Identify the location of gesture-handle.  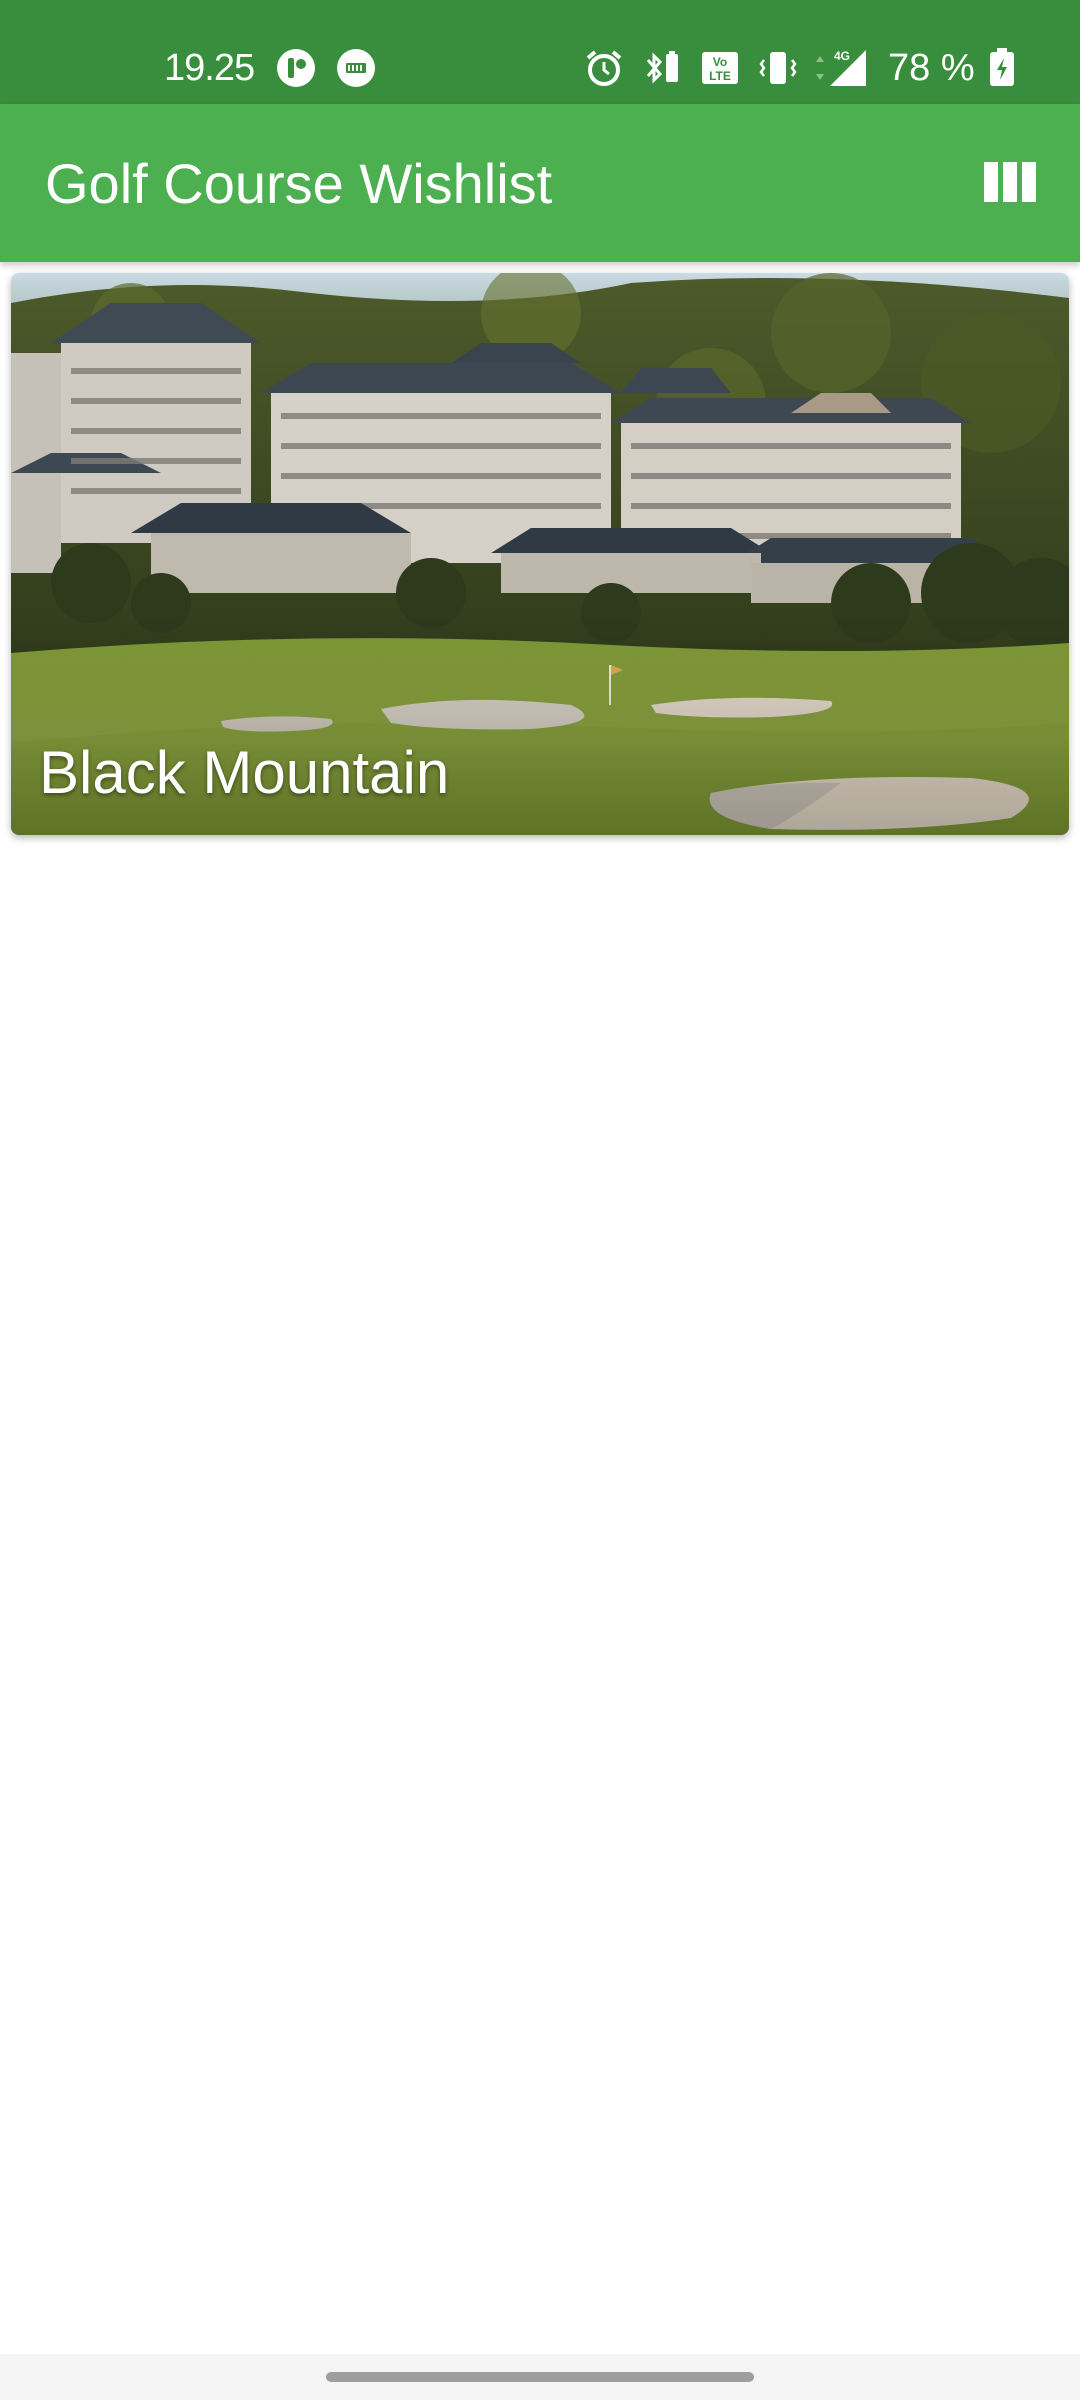
(540, 2377).